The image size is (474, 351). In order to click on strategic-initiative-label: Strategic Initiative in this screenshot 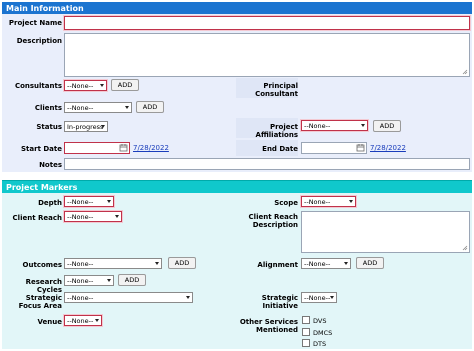, I will do `click(279, 302)`.